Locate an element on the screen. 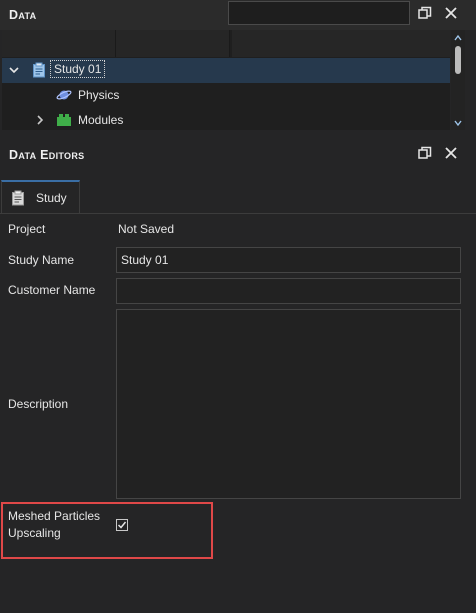 Image resolution: width=476 pixels, height=613 pixels. data-search-input is located at coordinates (319, 13).